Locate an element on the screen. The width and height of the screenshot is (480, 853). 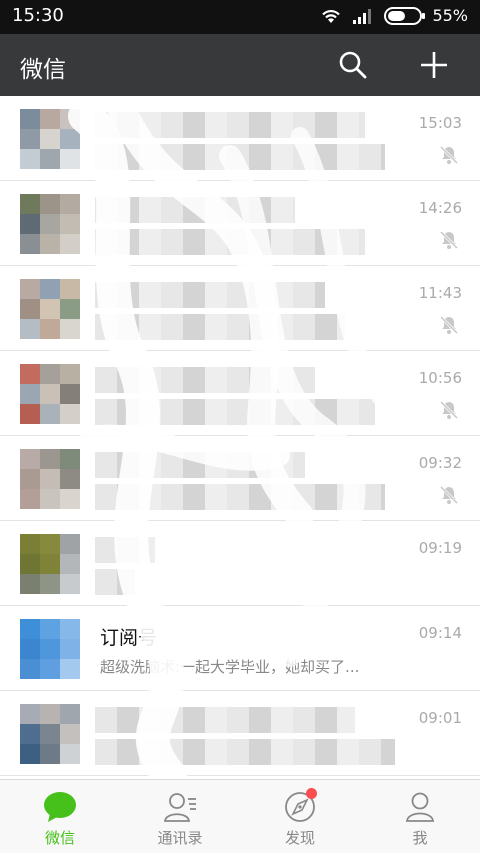
chat-time: 14:26 is located at coordinates (440, 208).